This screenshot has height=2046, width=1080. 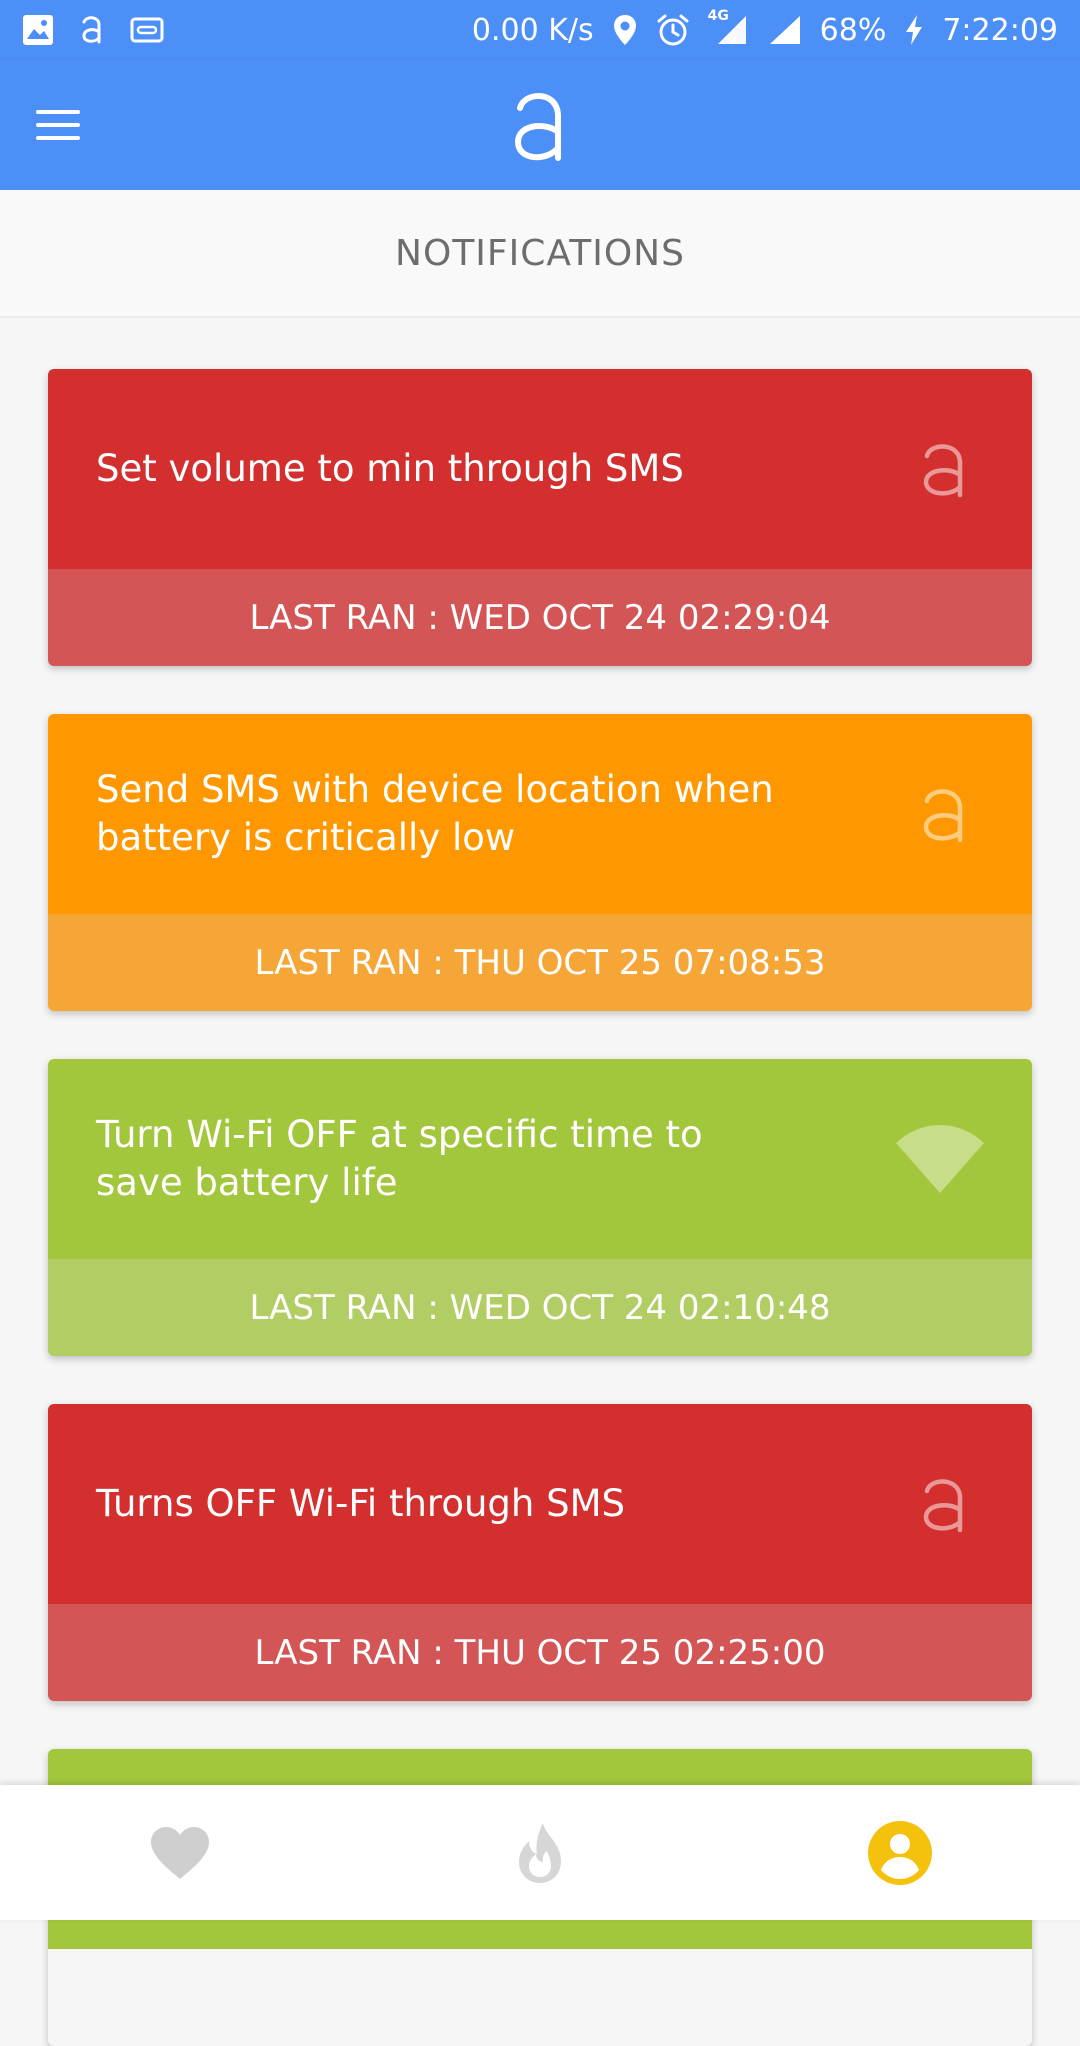 I want to click on network-signal-4g: 4G, so click(x=728, y=27).